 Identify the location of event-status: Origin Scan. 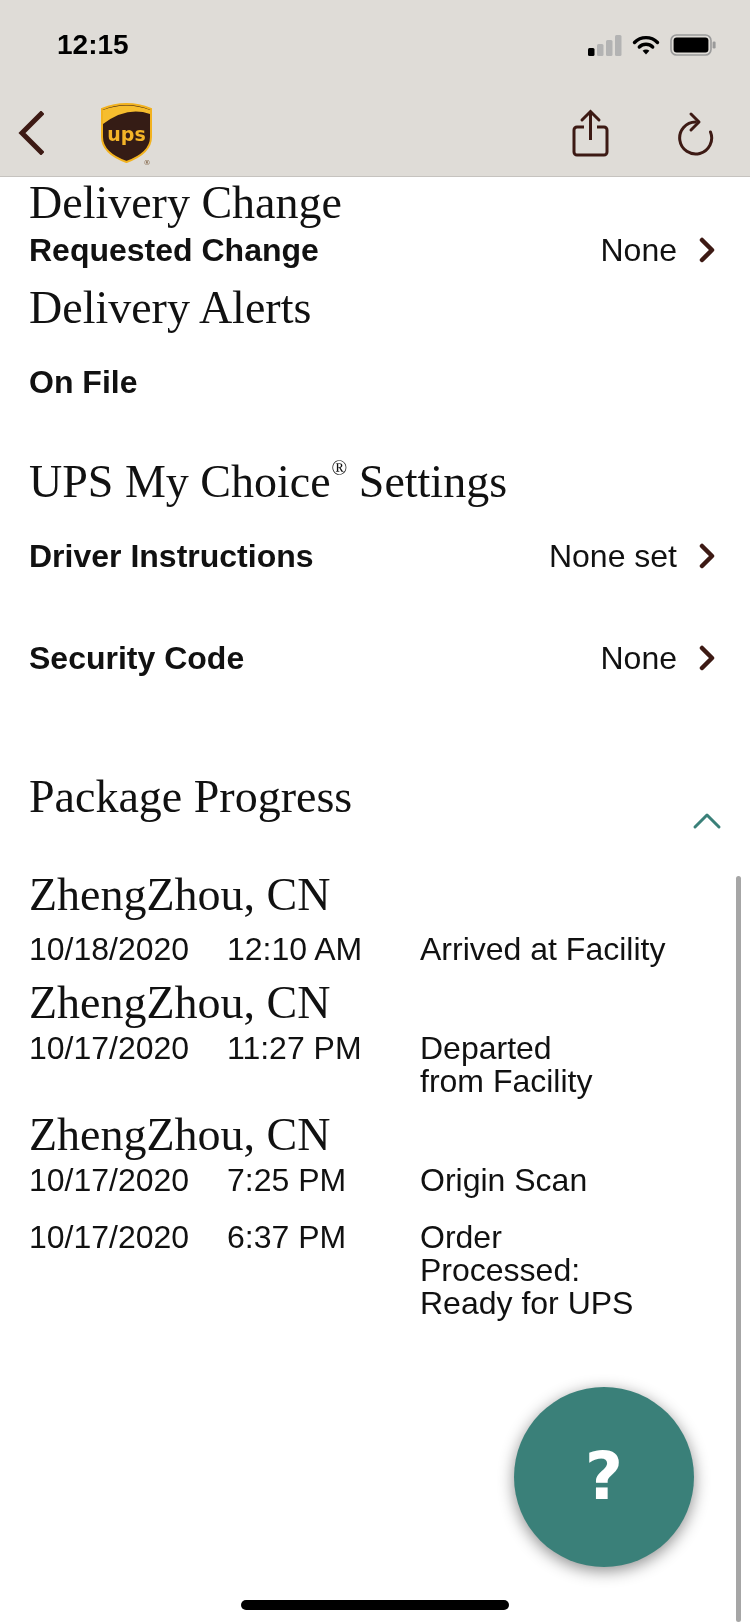
(504, 1180).